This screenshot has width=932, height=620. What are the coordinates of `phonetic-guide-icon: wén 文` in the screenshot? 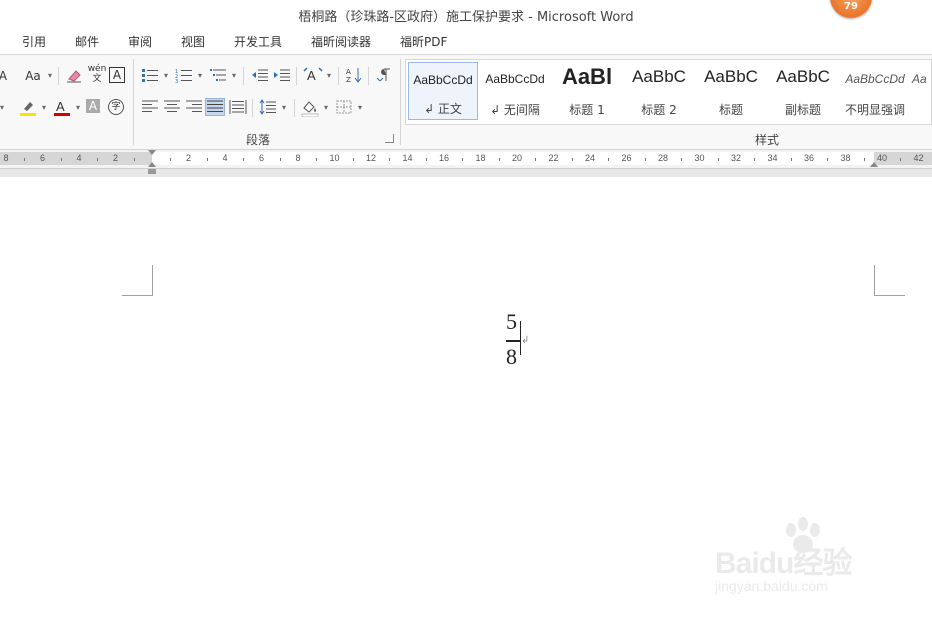 It's located at (97, 74).